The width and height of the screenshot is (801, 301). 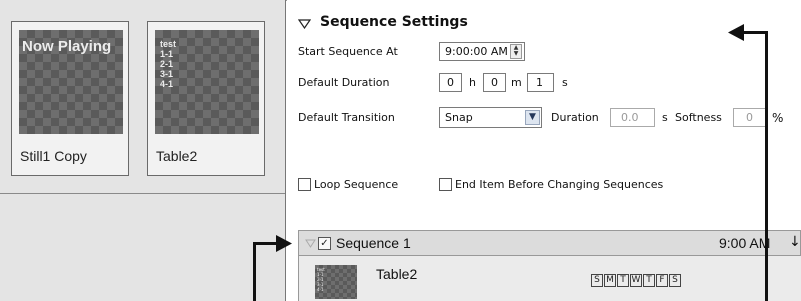 What do you see at coordinates (610, 280) in the screenshot?
I see `day-toggle-mon: M` at bounding box center [610, 280].